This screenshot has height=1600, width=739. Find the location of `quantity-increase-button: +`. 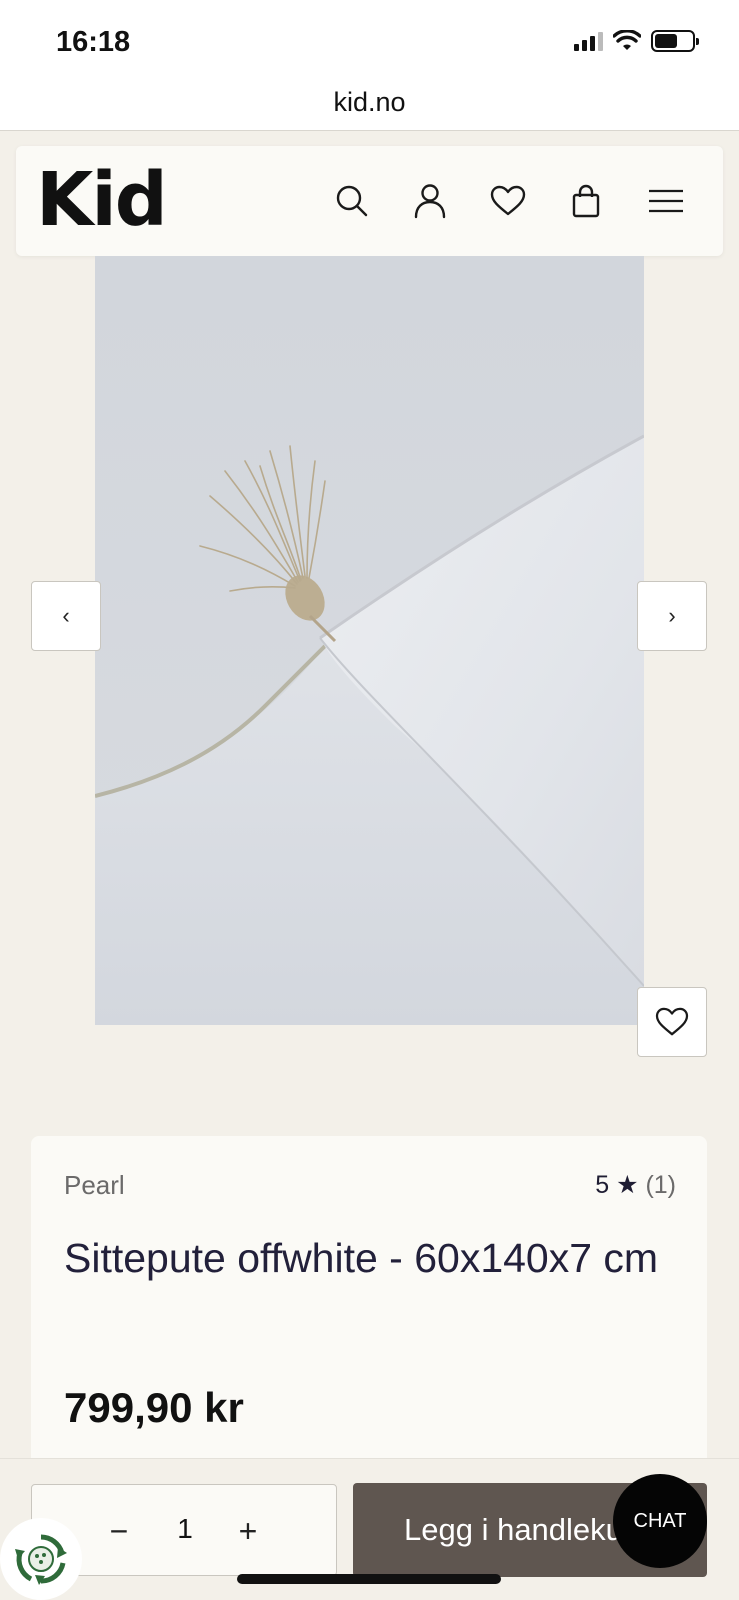

quantity-increase-button: + is located at coordinates (248, 1531).